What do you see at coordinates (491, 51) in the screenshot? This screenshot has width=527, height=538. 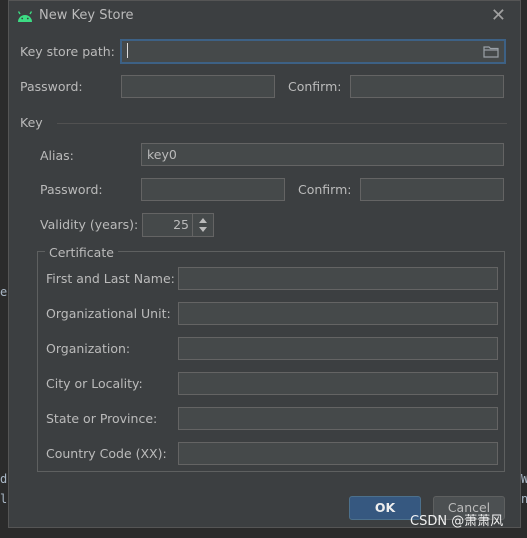 I see `folder-icon` at bounding box center [491, 51].